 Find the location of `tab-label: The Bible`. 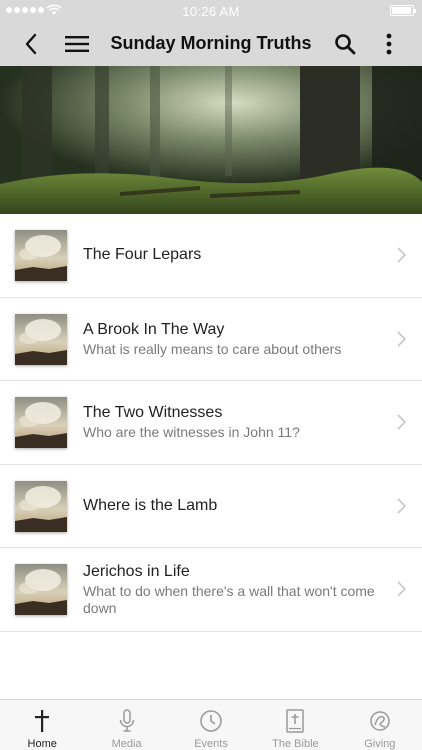

tab-label: The Bible is located at coordinates (295, 744).